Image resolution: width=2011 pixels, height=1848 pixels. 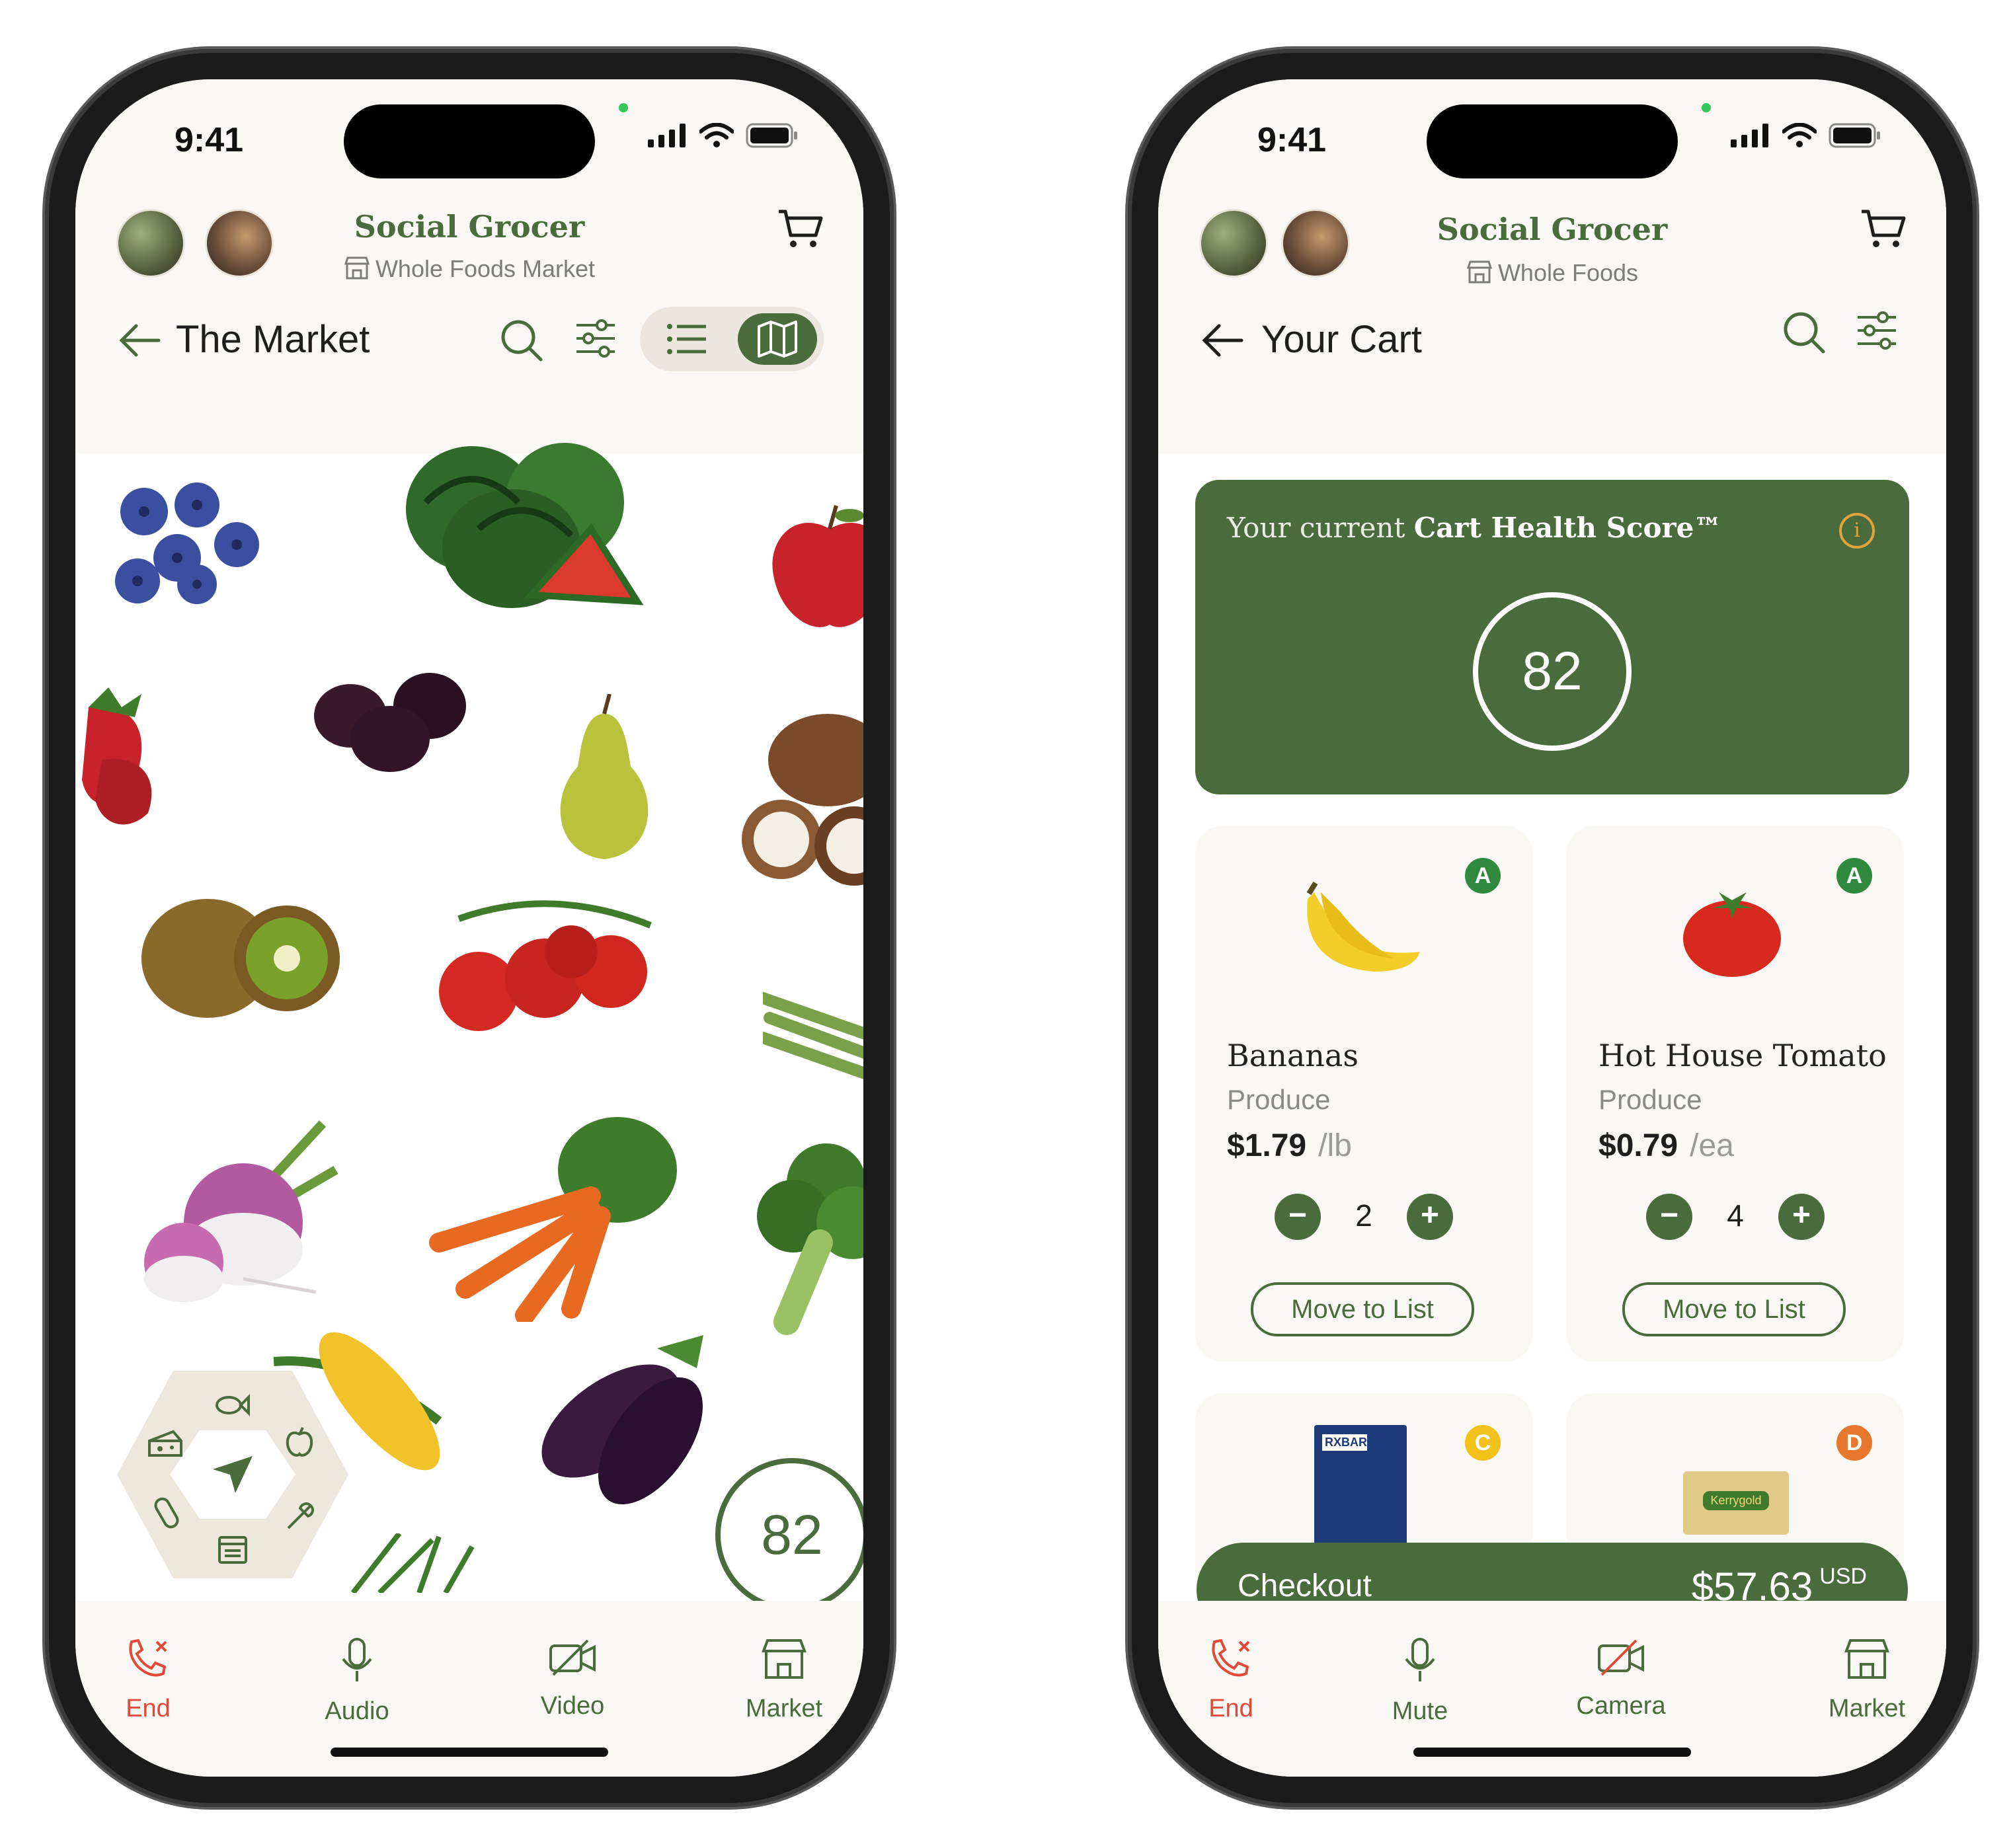 I want to click on quantity-value: 4, so click(x=1736, y=1215).